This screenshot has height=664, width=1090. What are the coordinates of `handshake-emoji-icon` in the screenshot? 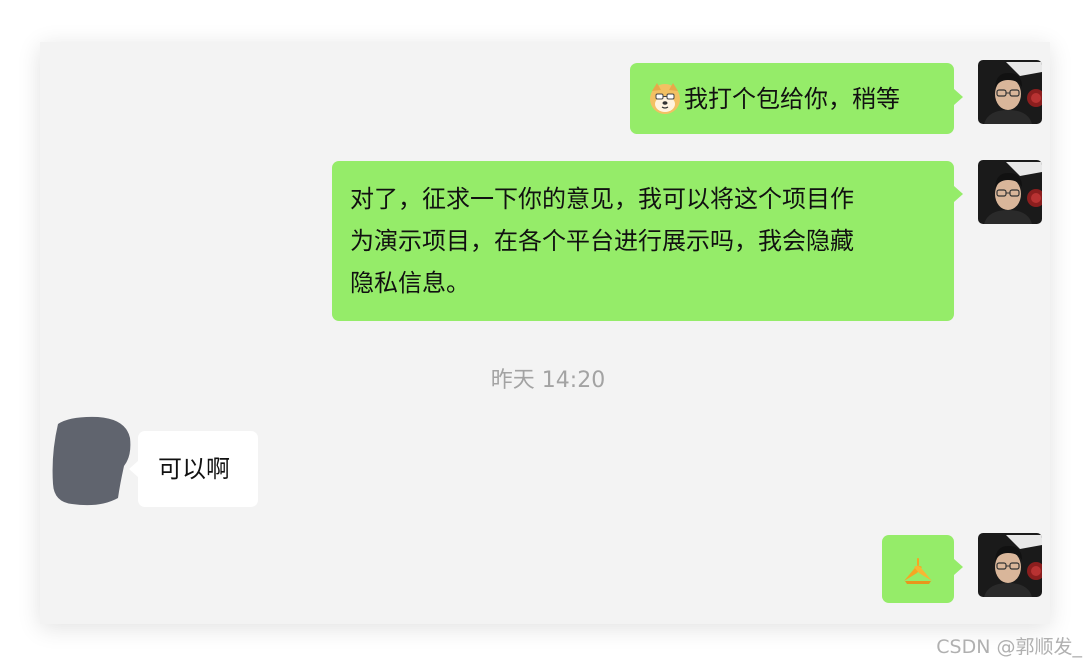 It's located at (918, 571).